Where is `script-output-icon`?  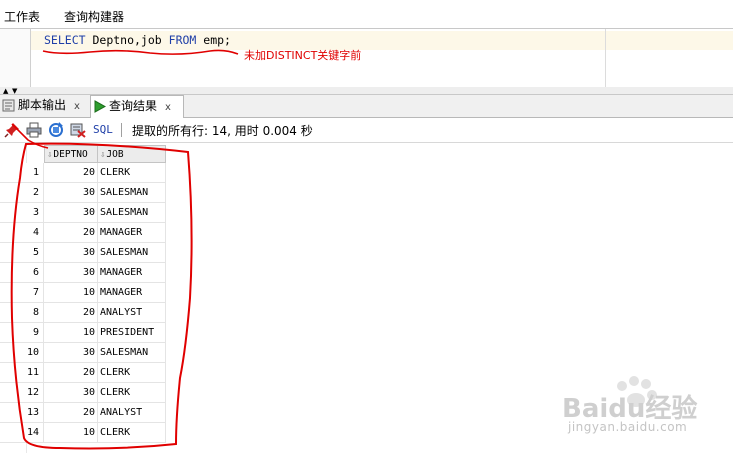
script-output-icon is located at coordinates (8, 105).